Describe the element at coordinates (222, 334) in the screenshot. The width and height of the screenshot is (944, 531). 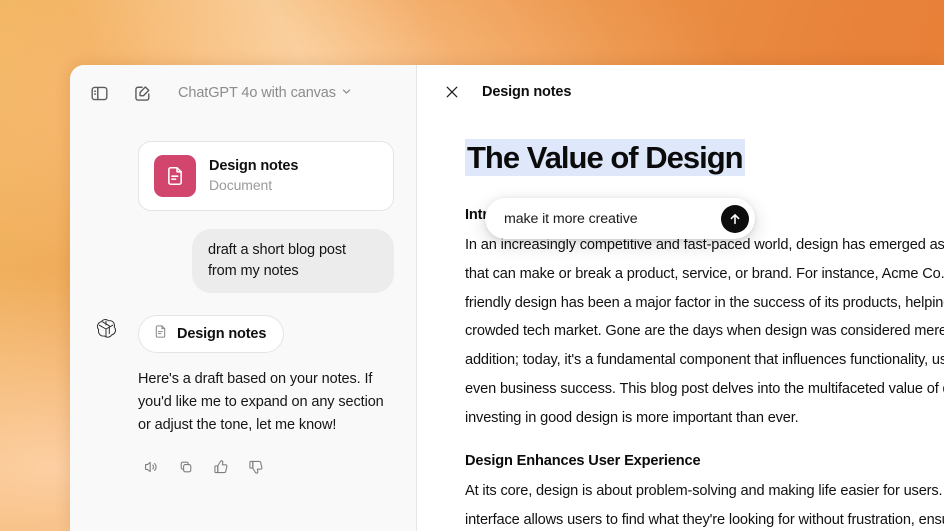
I see `canvas-pill-label: Design notes` at that location.